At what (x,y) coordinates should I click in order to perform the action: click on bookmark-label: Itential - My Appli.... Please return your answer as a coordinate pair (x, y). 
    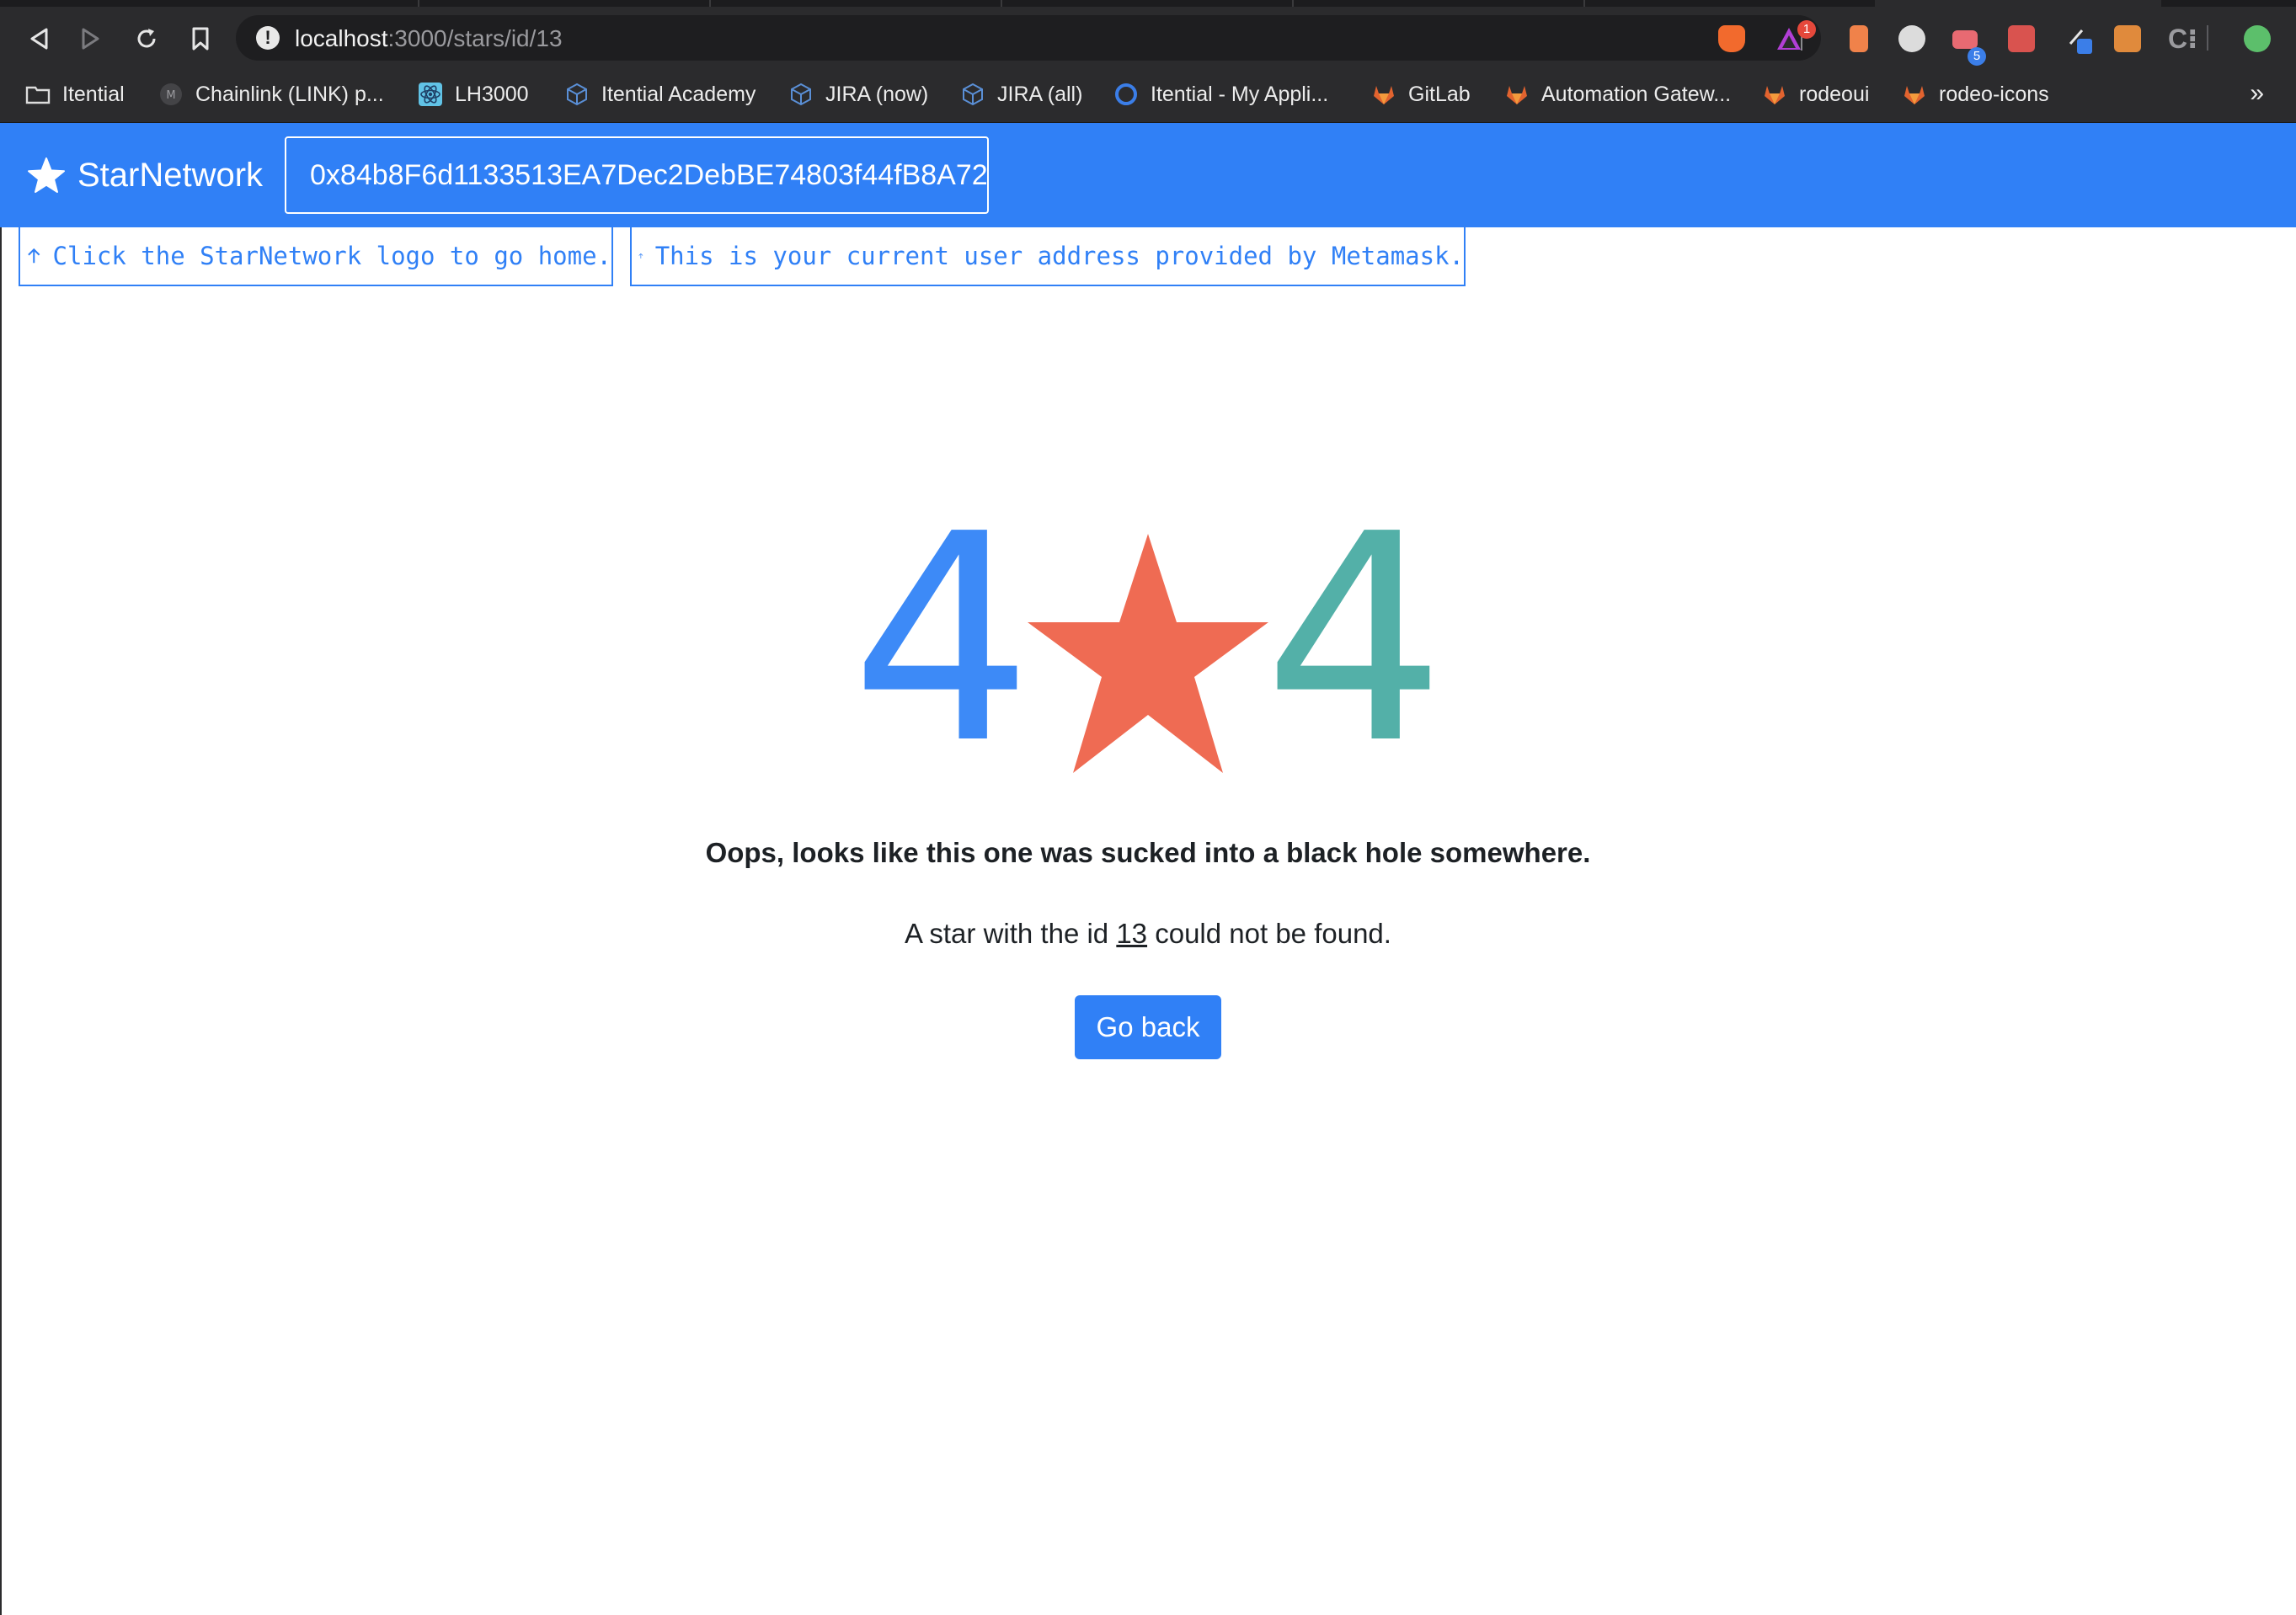
    Looking at the image, I should click on (1240, 94).